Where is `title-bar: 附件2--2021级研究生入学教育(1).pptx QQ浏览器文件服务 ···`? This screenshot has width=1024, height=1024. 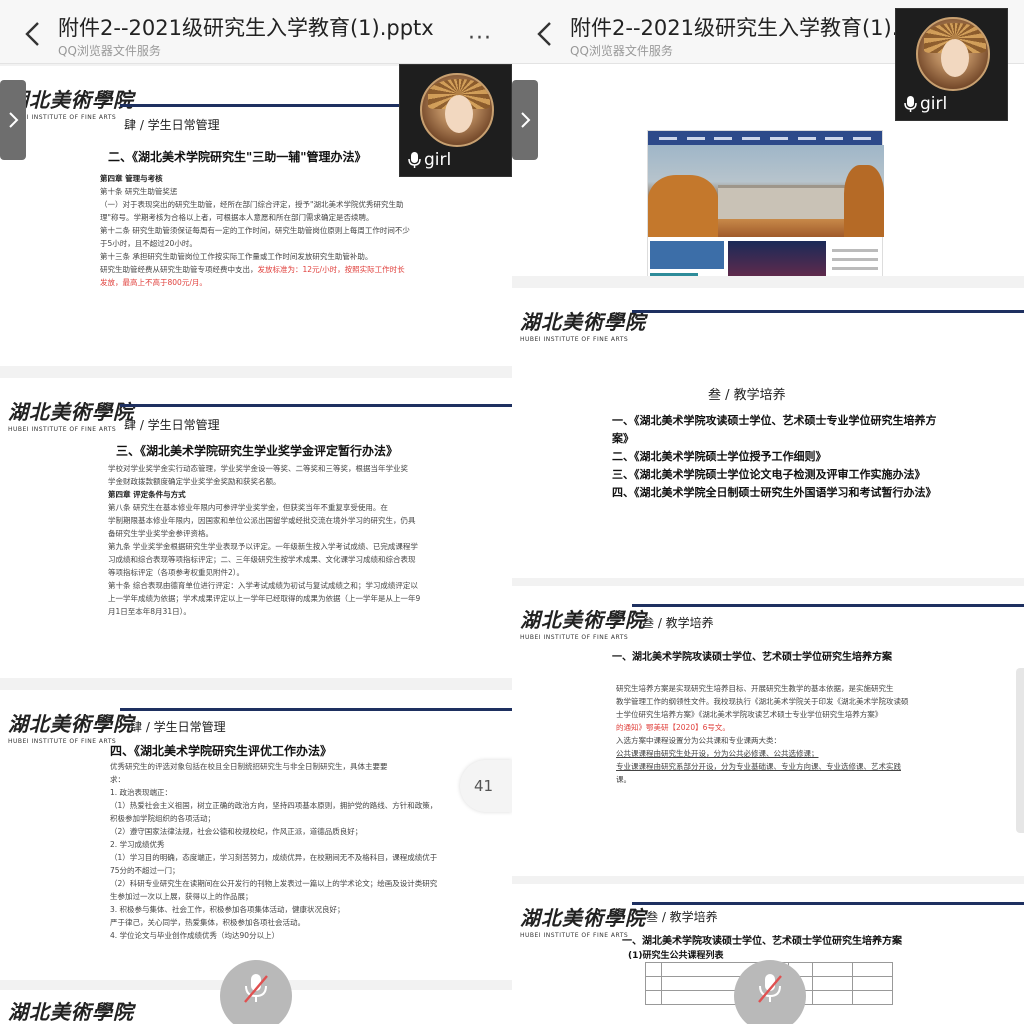 title-bar: 附件2--2021级研究生入学教育(1).pptx QQ浏览器文件服务 ··· is located at coordinates (256, 32).